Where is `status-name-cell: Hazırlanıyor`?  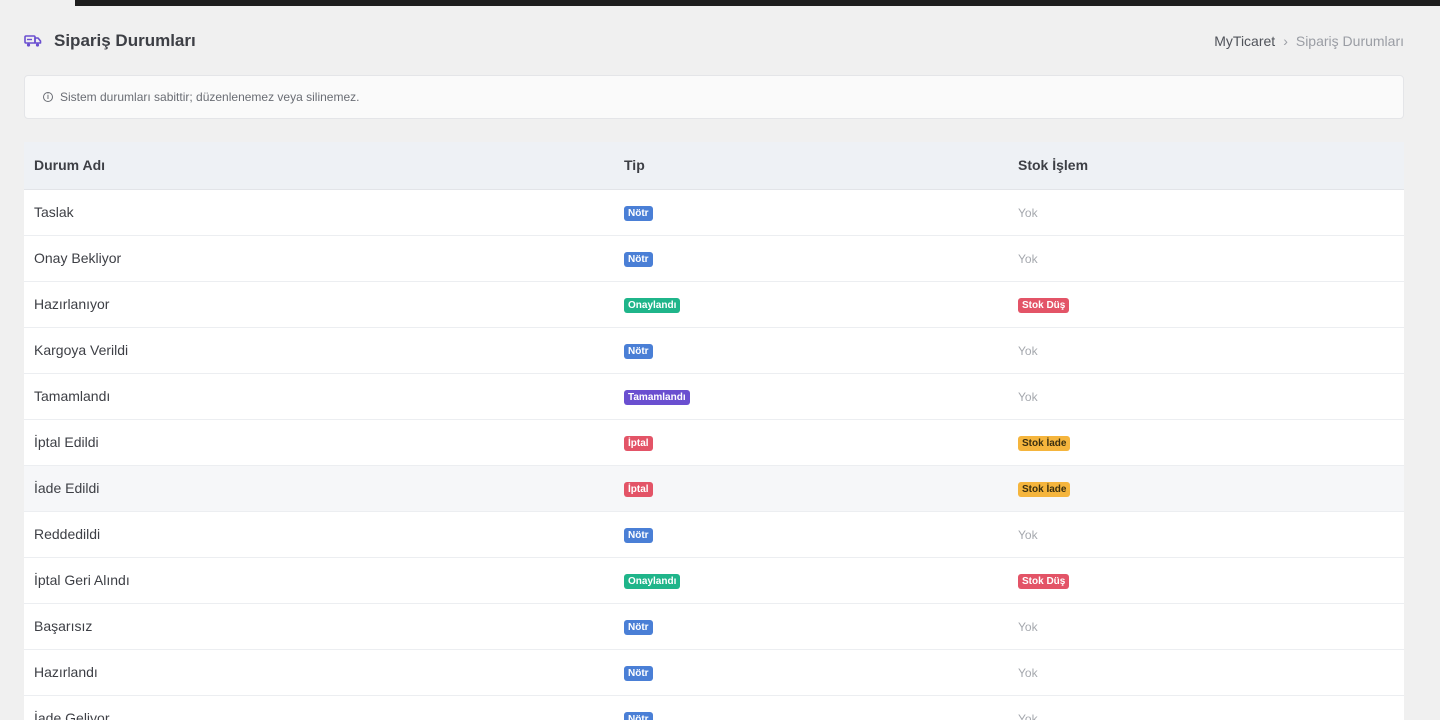
status-name-cell: Hazırlanıyor is located at coordinates (72, 304).